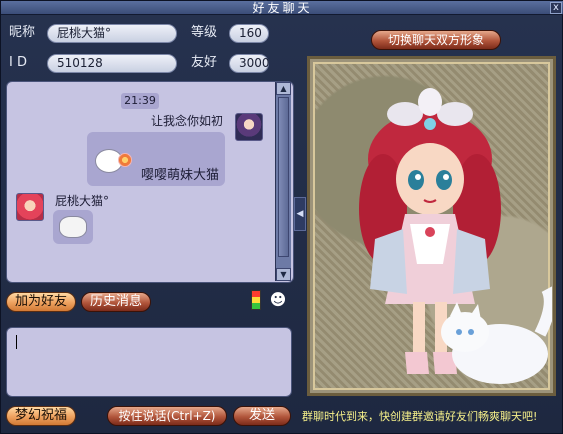  Describe the element at coordinates (249, 127) in the screenshot. I see `my-avatar` at that location.